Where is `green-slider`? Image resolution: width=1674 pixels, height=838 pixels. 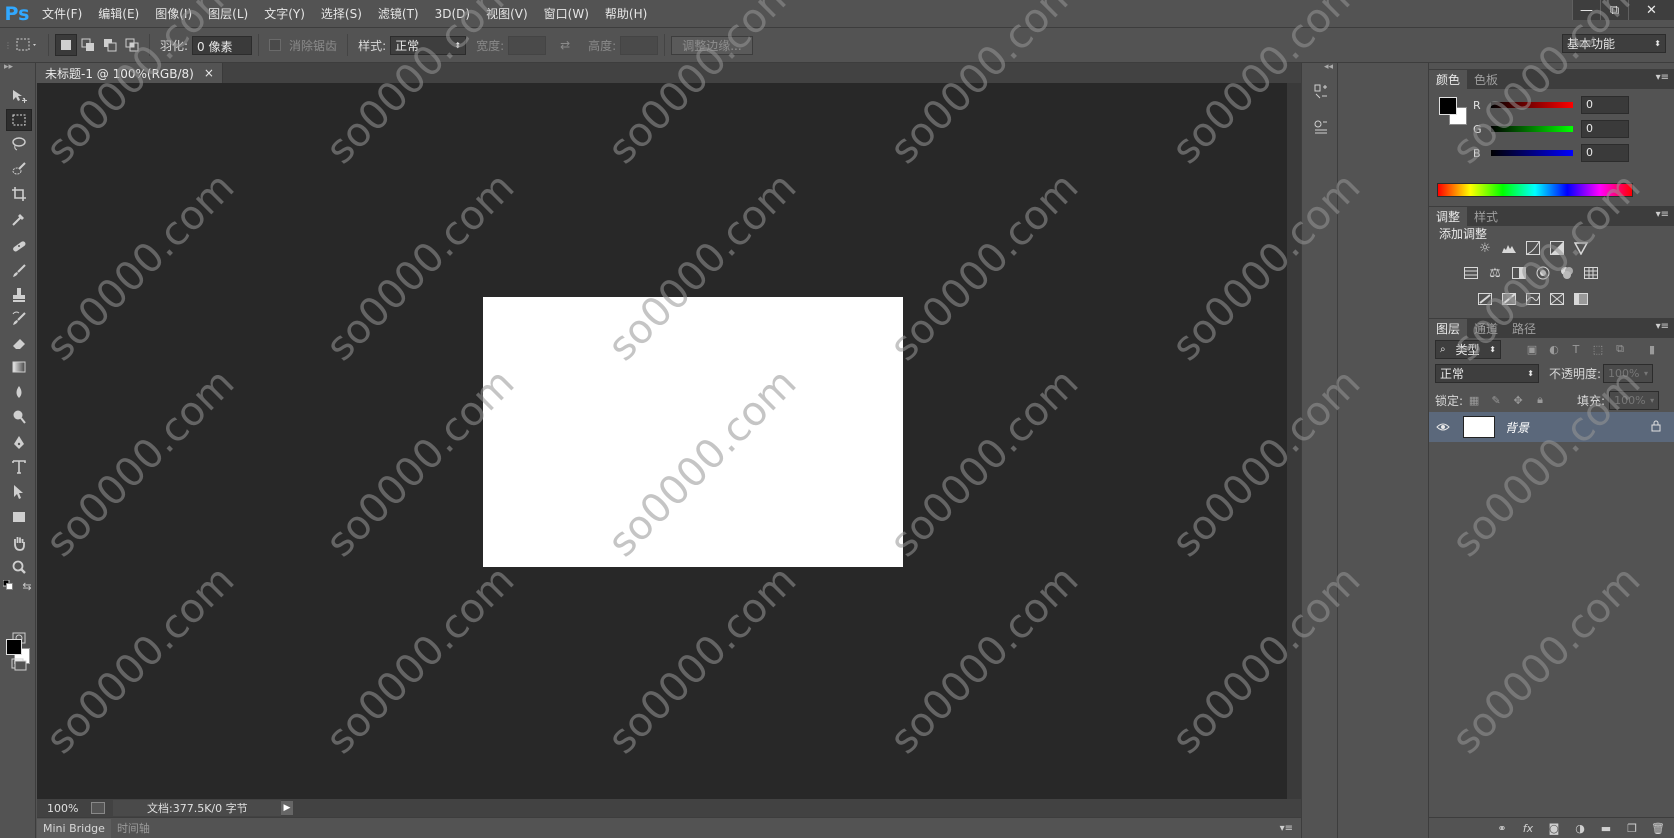
green-slider is located at coordinates (1532, 129).